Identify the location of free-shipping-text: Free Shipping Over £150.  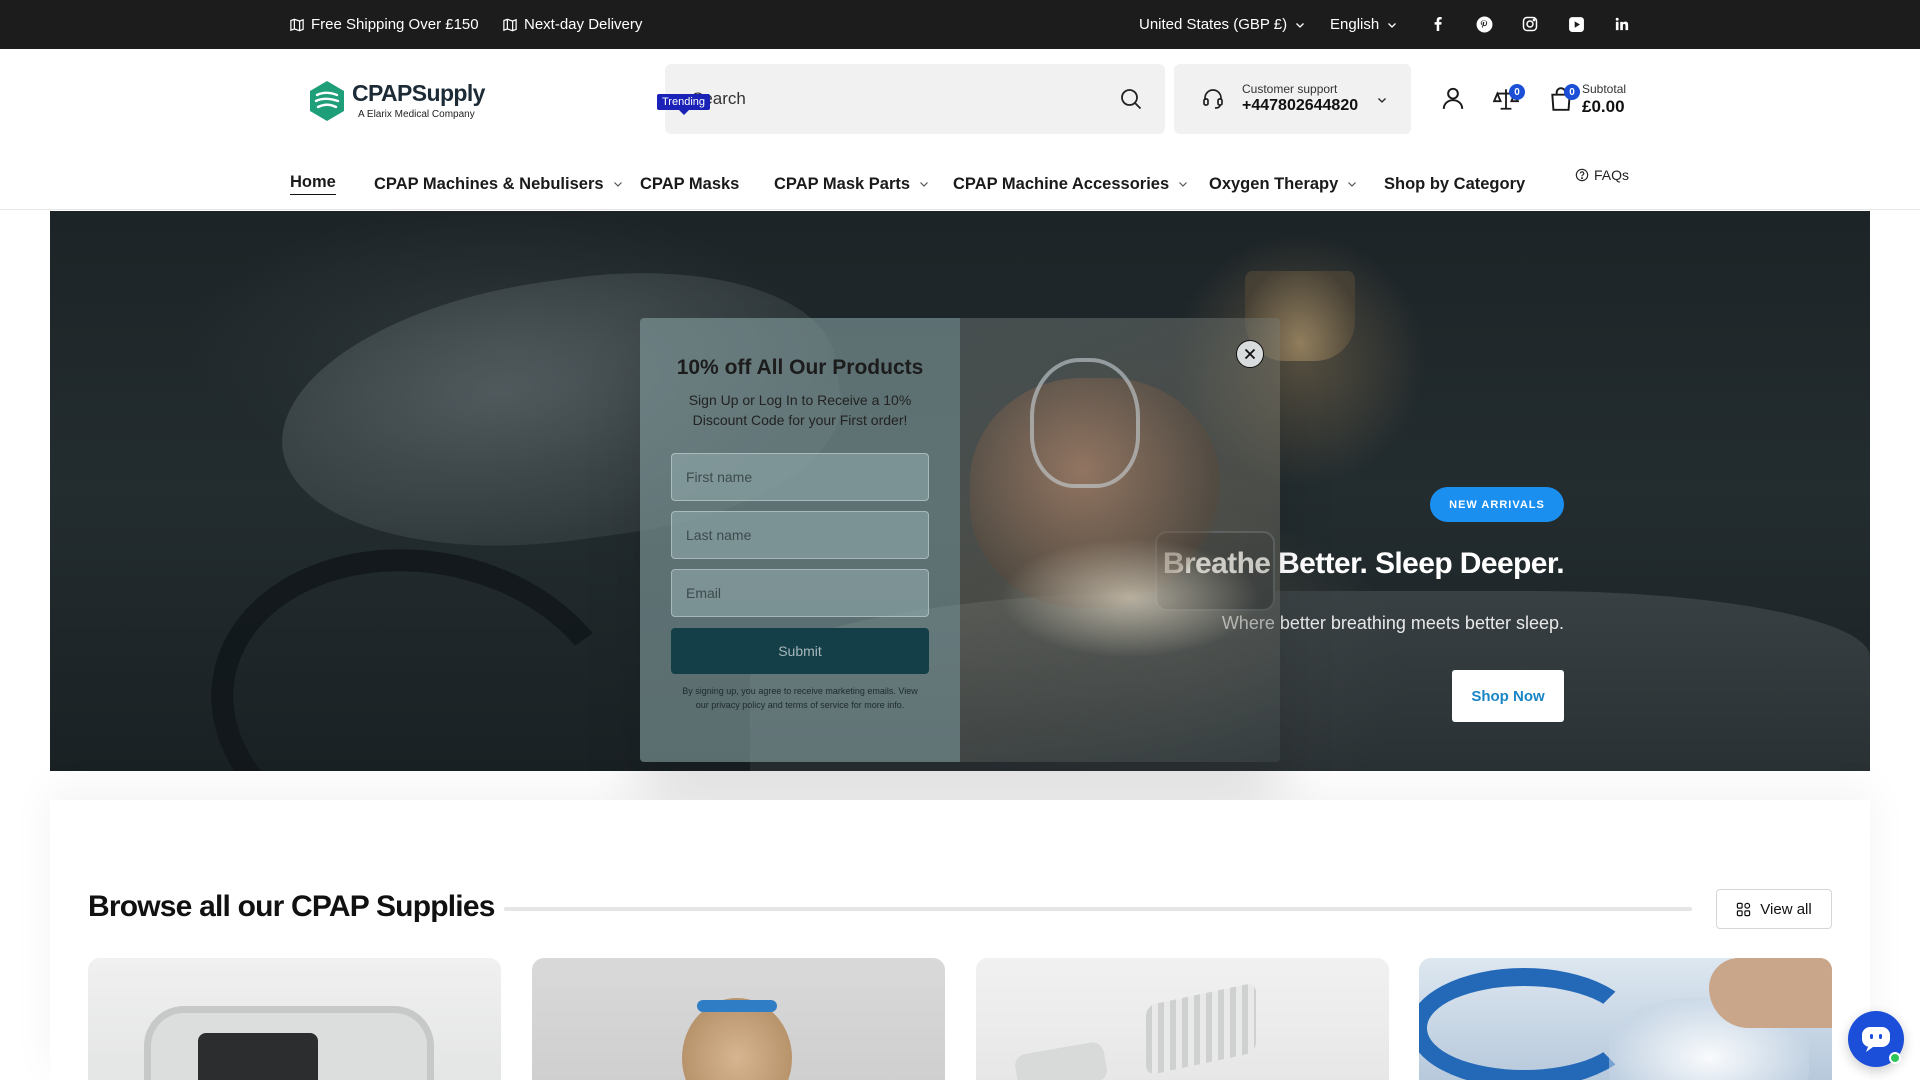
(395, 24).